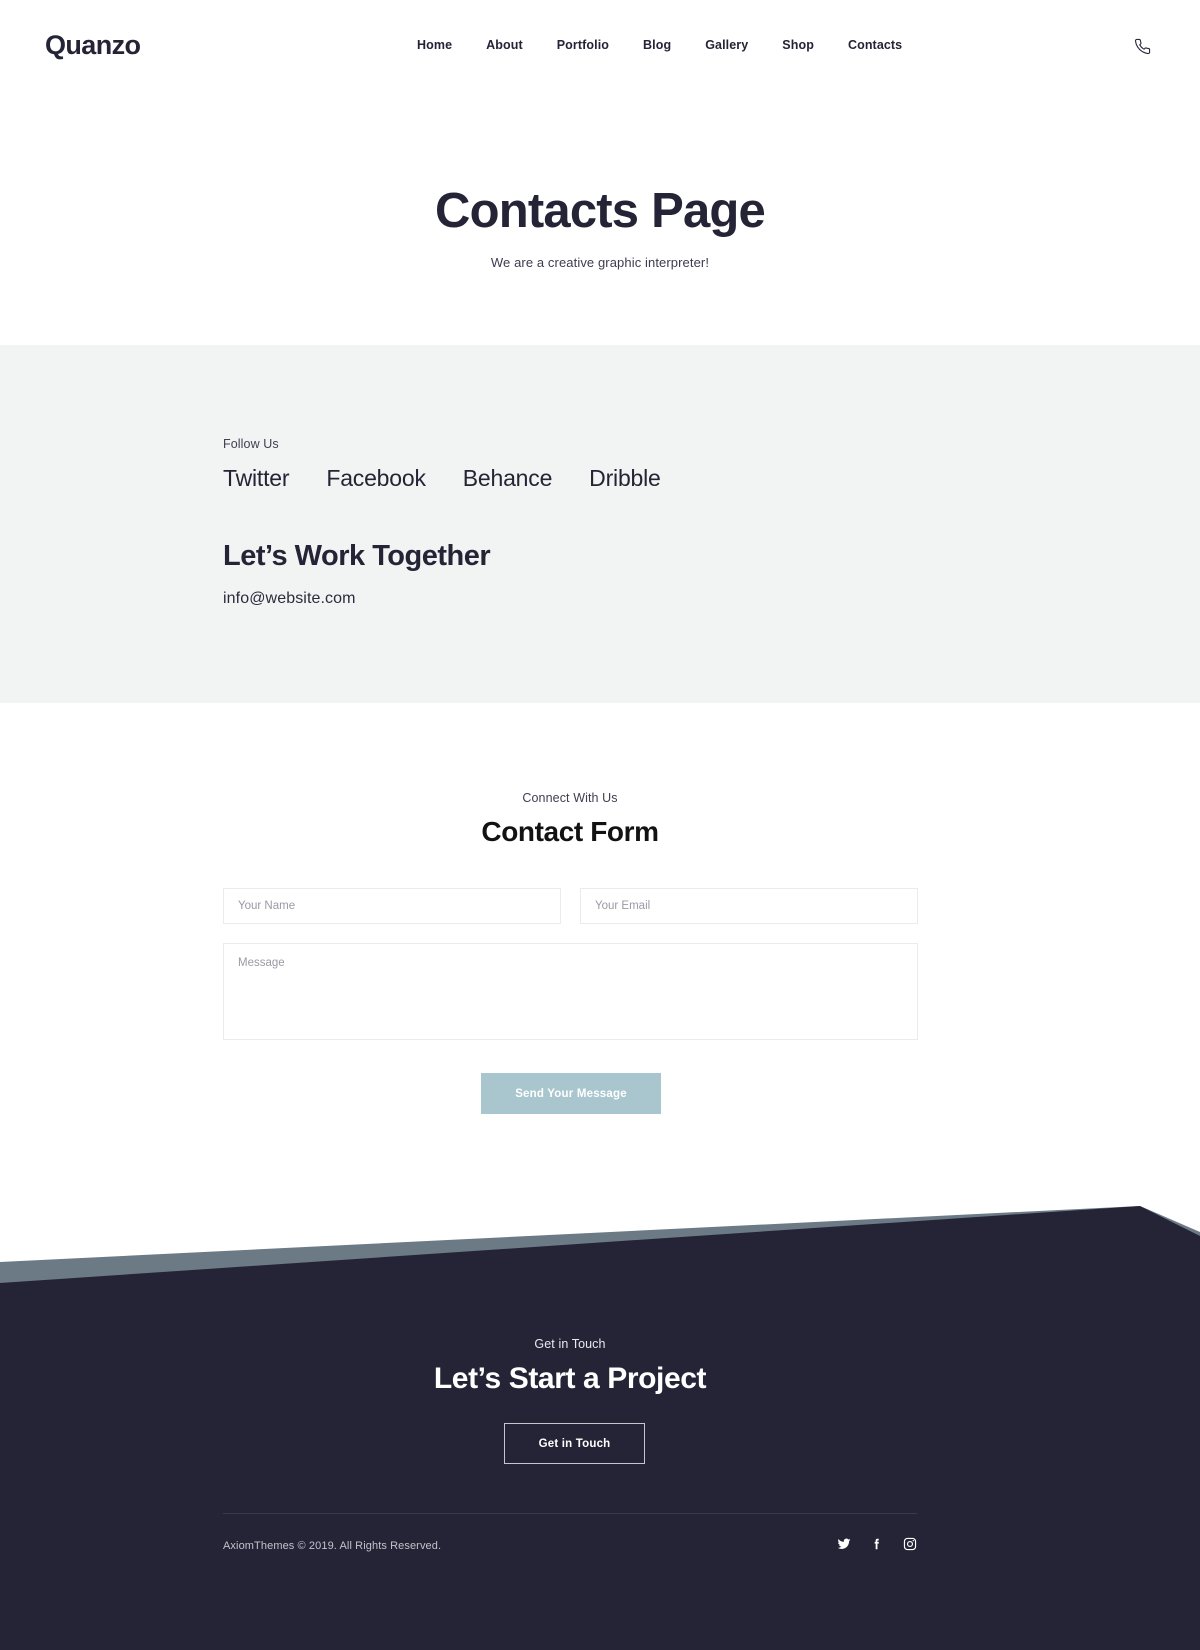 The image size is (1200, 1650). Describe the element at coordinates (657, 45) in the screenshot. I see `nav-item-blog: Blog` at that location.